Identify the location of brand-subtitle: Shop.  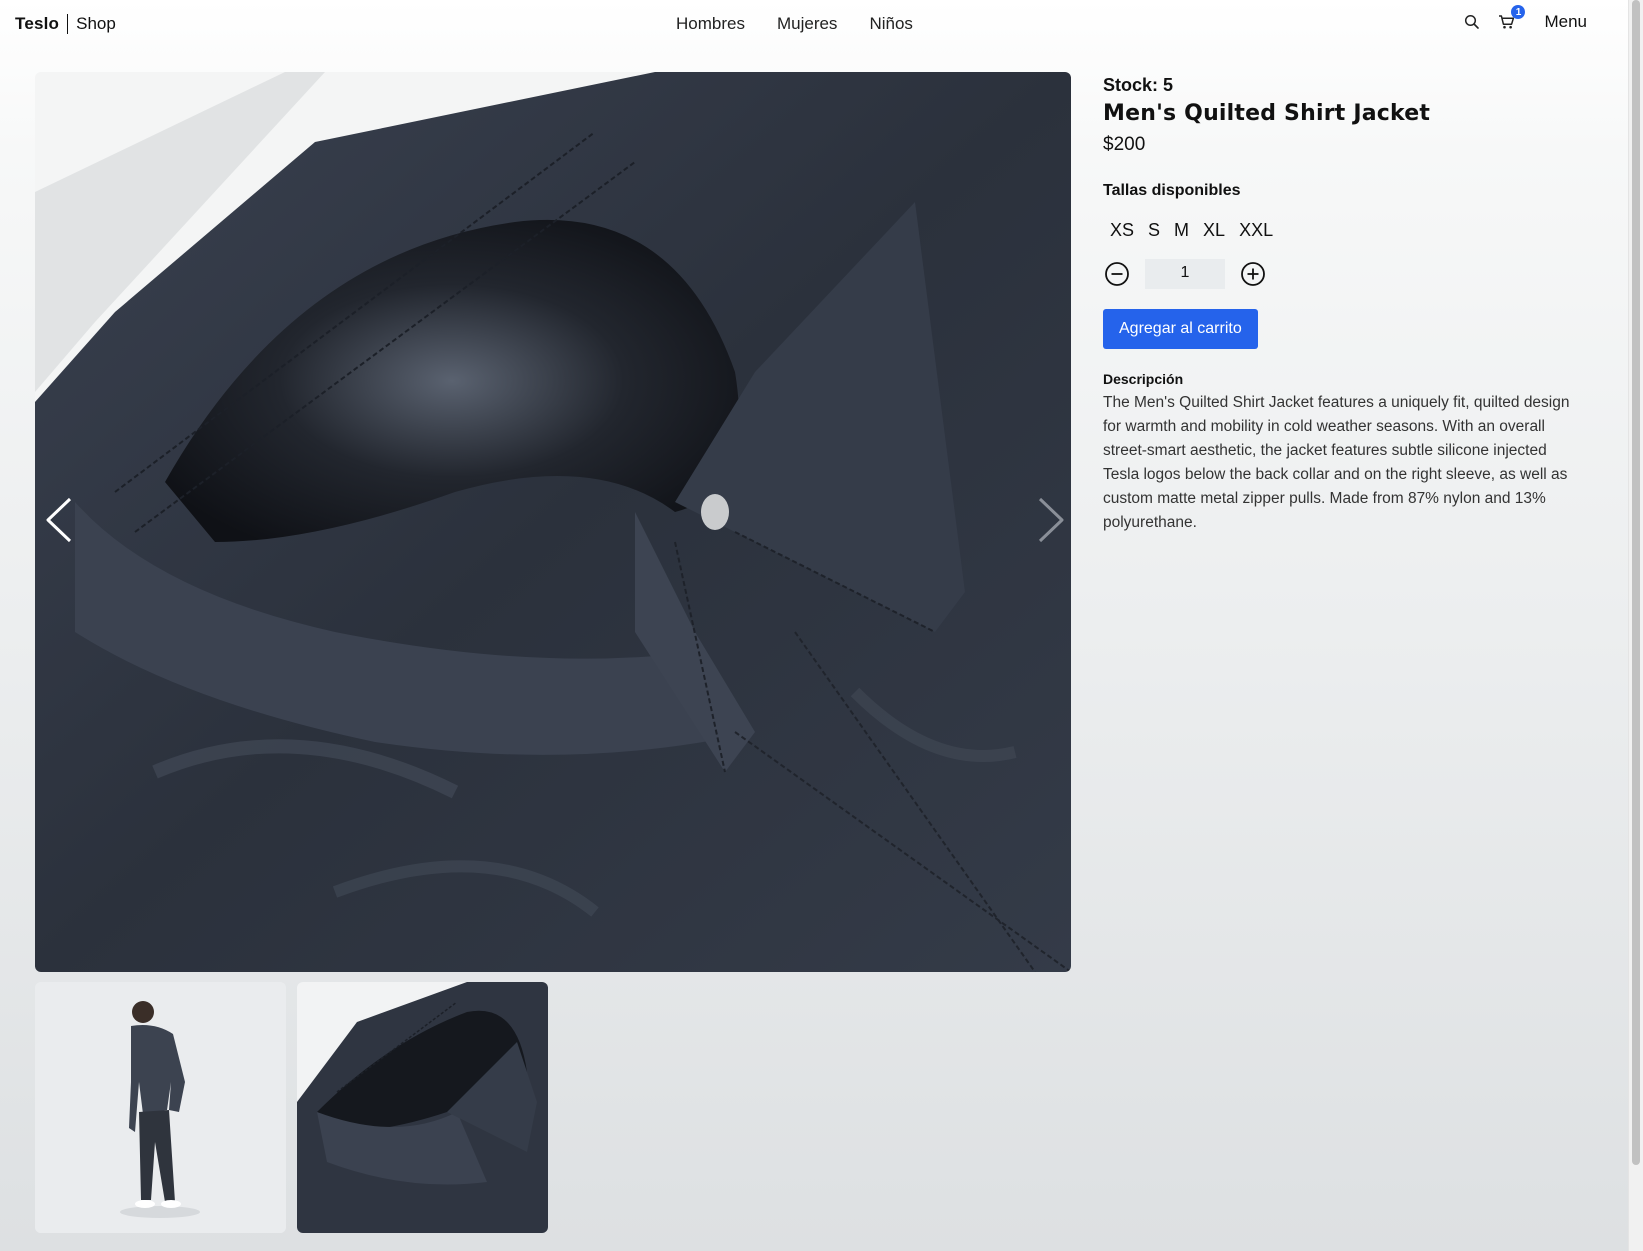
(96, 23).